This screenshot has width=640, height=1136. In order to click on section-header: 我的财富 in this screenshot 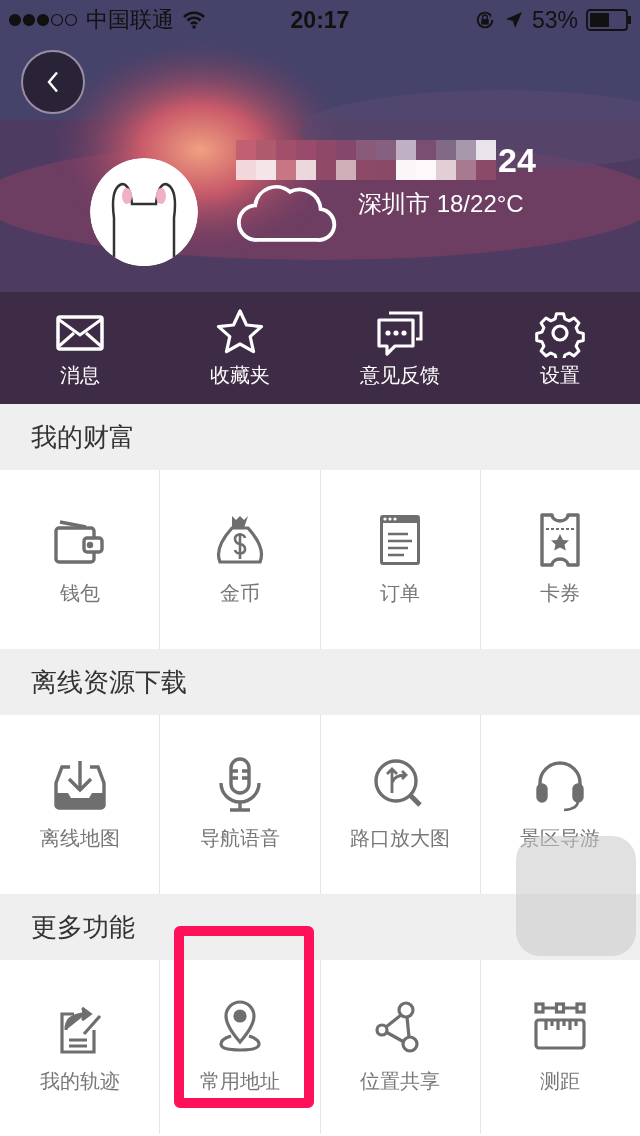, I will do `click(320, 437)`.